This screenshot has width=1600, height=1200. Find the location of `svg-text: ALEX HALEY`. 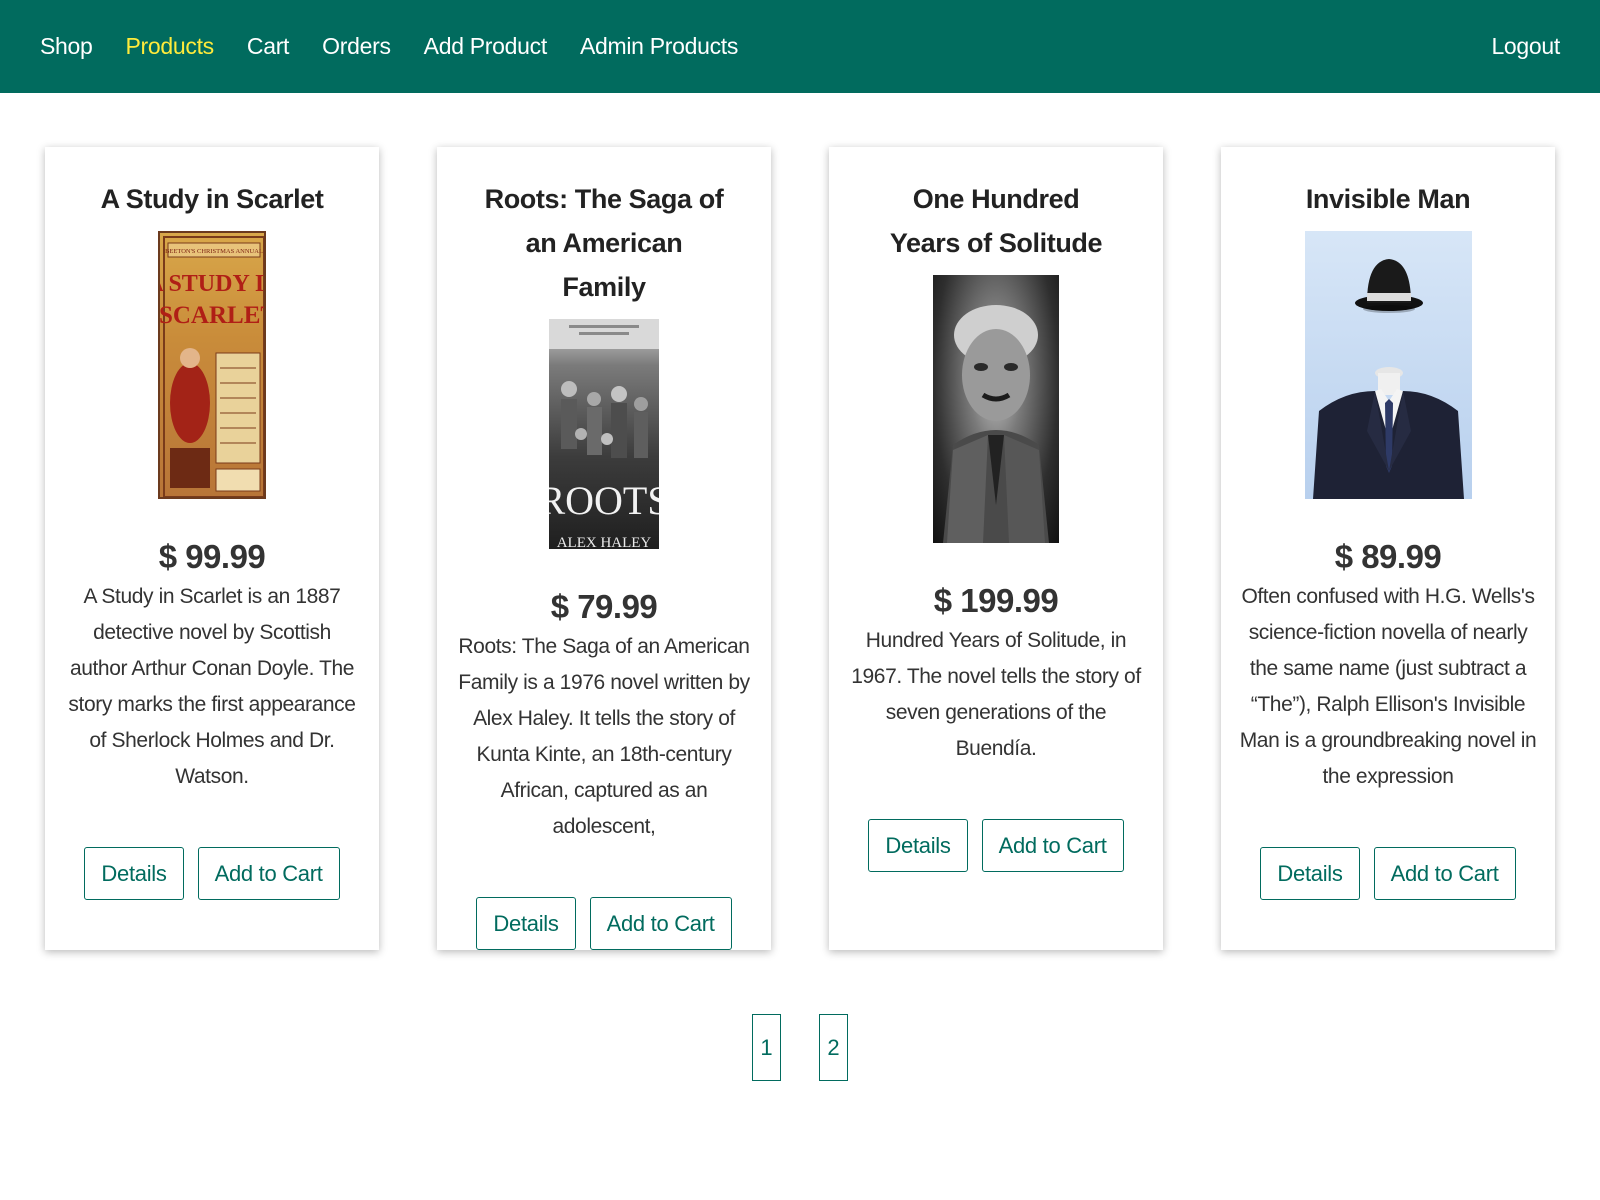

svg-text: ALEX HALEY is located at coordinates (604, 542).